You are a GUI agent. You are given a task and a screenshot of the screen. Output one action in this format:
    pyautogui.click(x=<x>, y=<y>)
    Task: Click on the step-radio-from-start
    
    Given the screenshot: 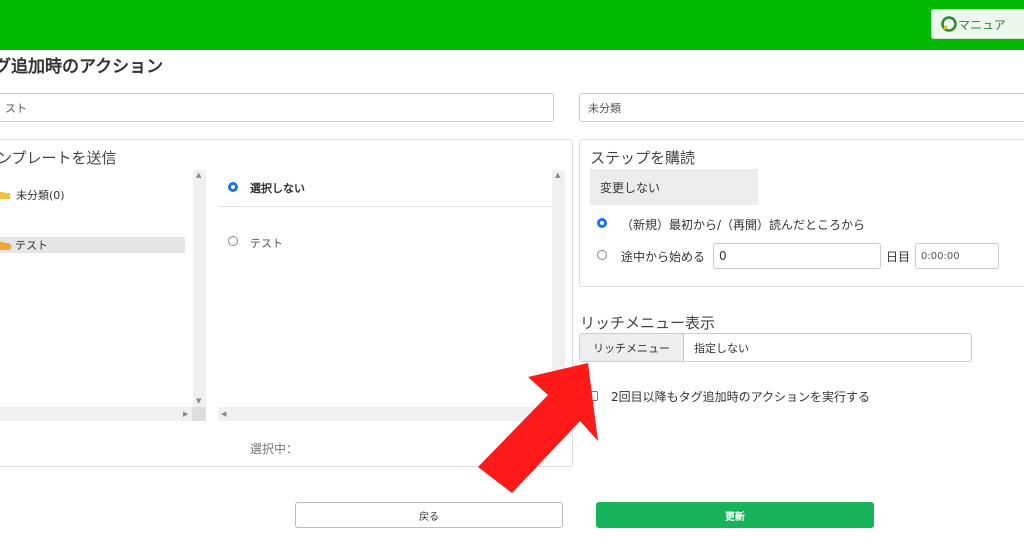 What is the action you would take?
    pyautogui.click(x=602, y=223)
    